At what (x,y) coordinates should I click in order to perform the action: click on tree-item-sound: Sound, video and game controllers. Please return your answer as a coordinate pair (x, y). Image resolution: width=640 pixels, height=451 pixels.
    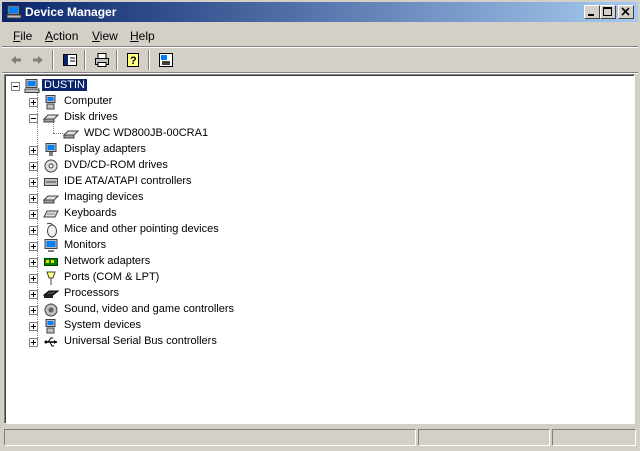
    Looking at the image, I should click on (205, 310).